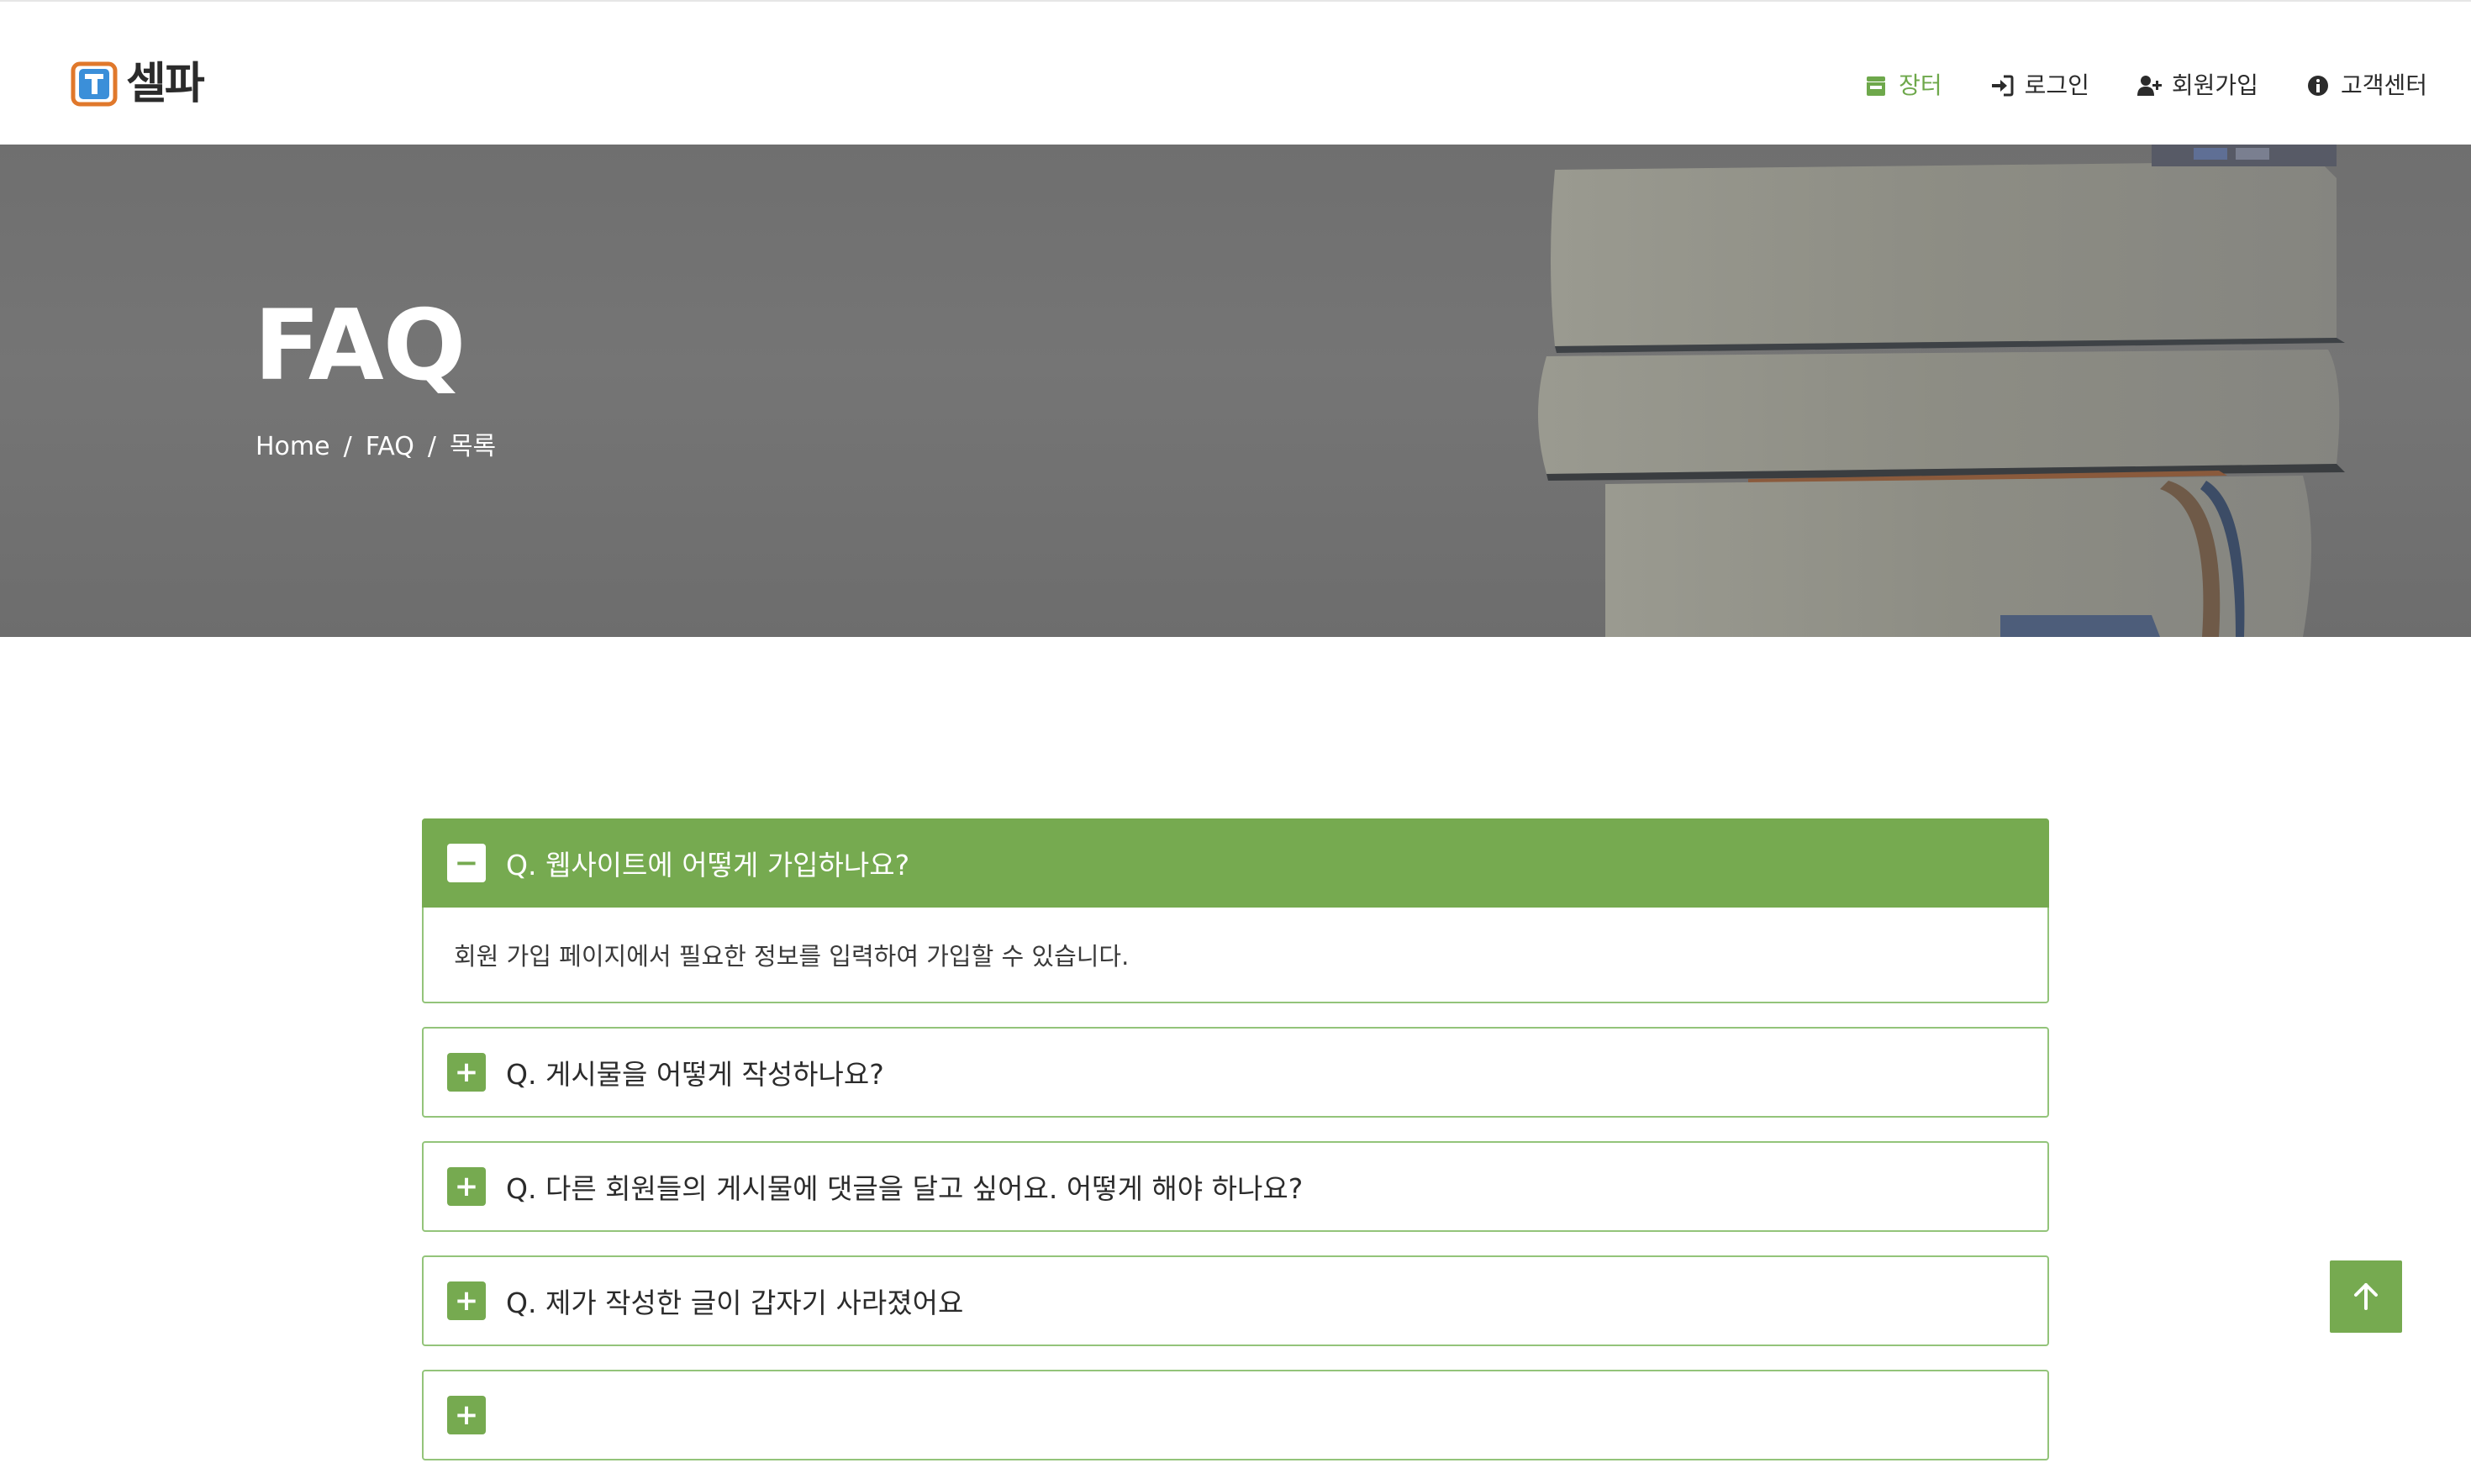 The image size is (2471, 1484). I want to click on faq-answer: 회원 가입 페이지에서 필요한 정보를 입력하여 가입할 수 있습니다., so click(792, 957).